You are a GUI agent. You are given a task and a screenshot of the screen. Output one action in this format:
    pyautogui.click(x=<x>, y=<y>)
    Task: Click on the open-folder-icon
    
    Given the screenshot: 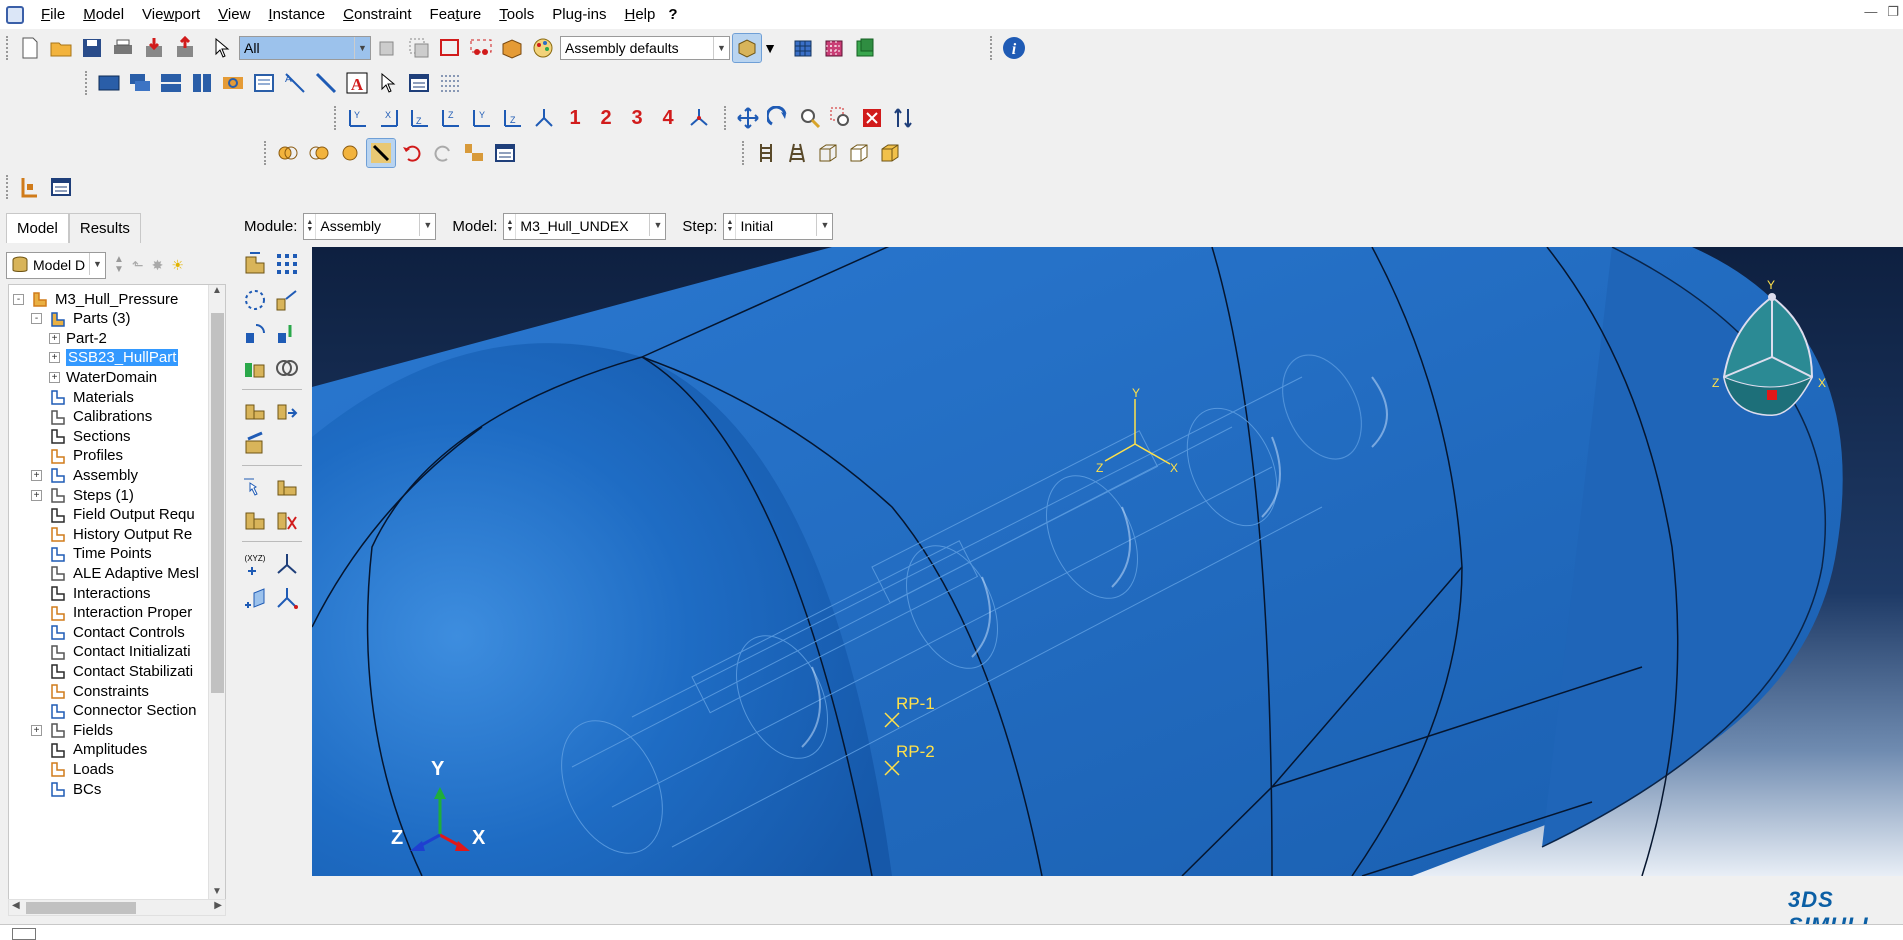 What is the action you would take?
    pyautogui.click(x=61, y=48)
    